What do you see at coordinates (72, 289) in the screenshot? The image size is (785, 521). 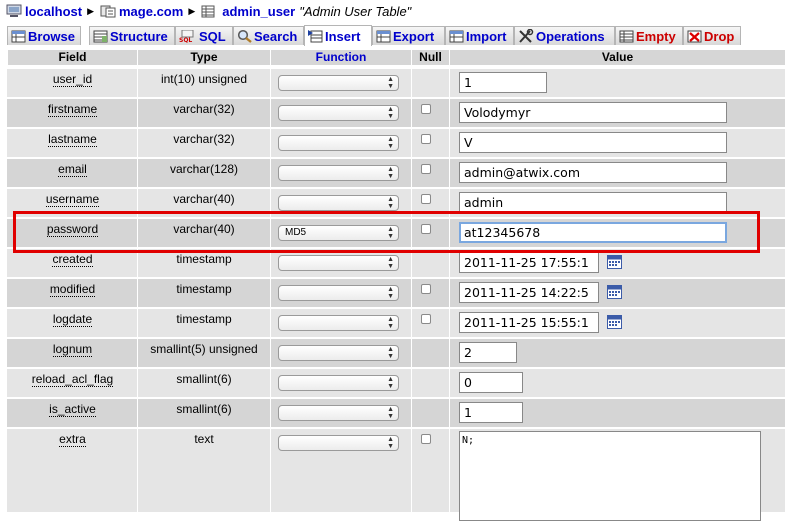 I see `field-name: modified` at bounding box center [72, 289].